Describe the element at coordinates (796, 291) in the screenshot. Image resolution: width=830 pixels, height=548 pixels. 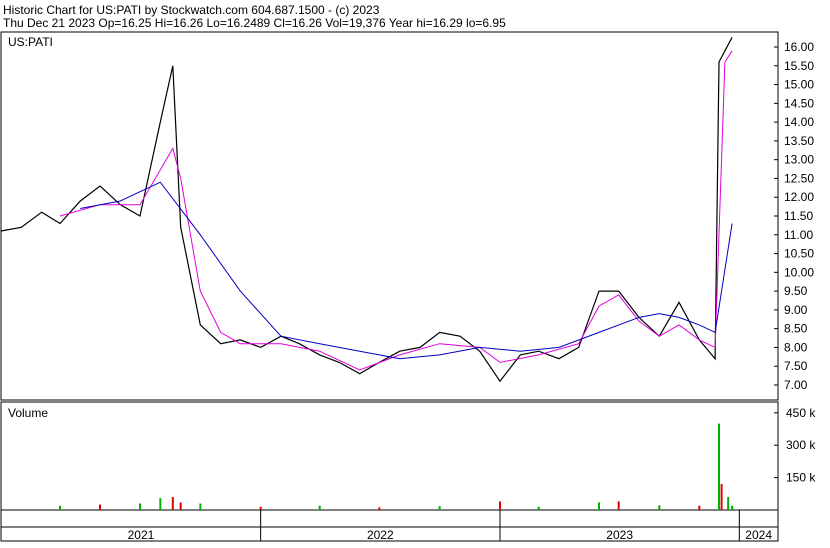
I see `price-tick-label: 9.50` at that location.